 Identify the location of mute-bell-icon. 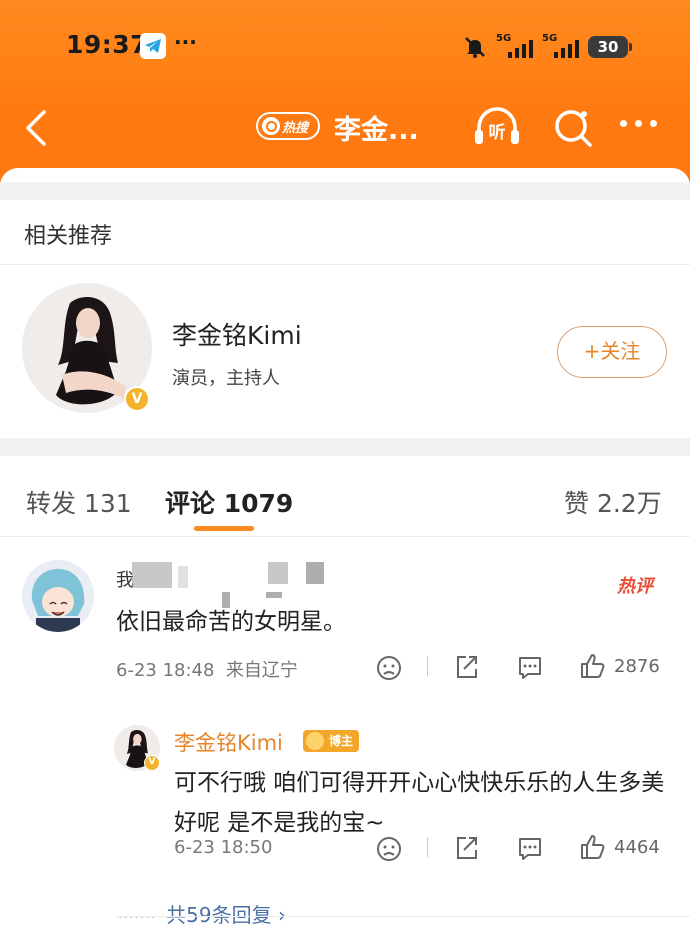
(475, 47).